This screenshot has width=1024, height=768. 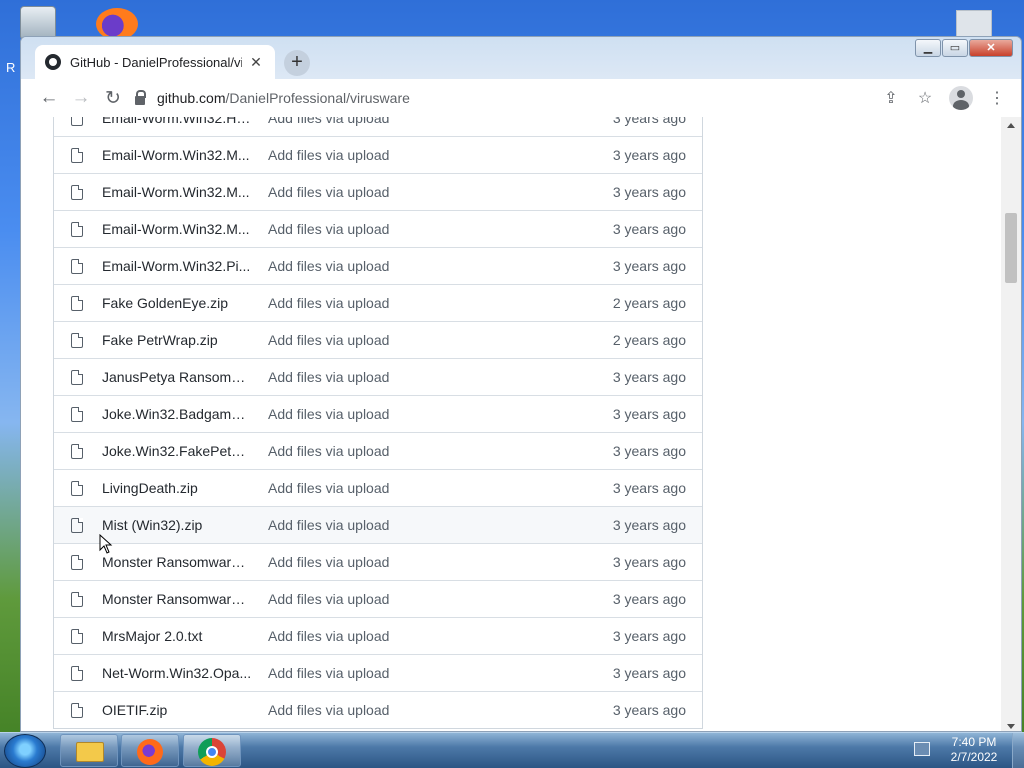 What do you see at coordinates (177, 636) in the screenshot?
I see `file-name-link: MrsMajor 2.0.txt` at bounding box center [177, 636].